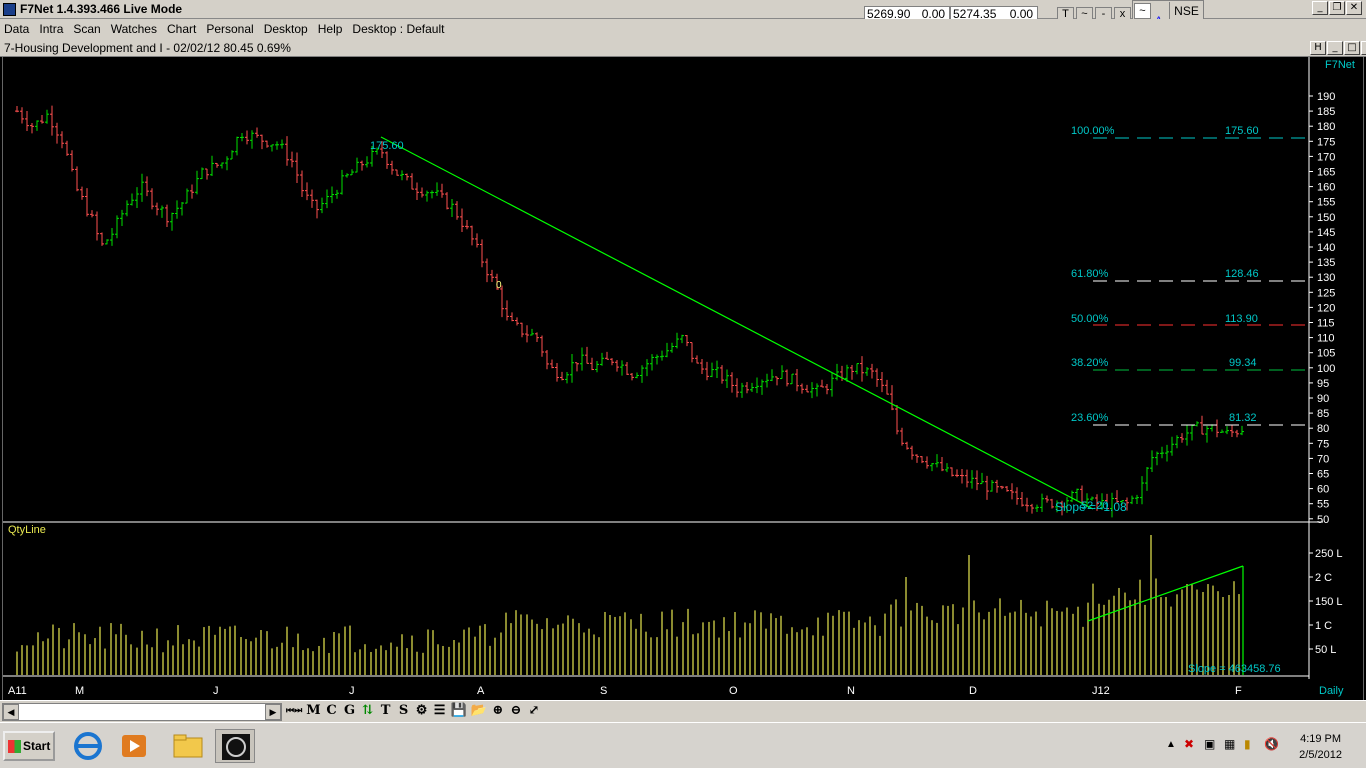 This screenshot has height=768, width=1366. Describe the element at coordinates (350, 710) in the screenshot. I see `tool-g-button: G` at that location.